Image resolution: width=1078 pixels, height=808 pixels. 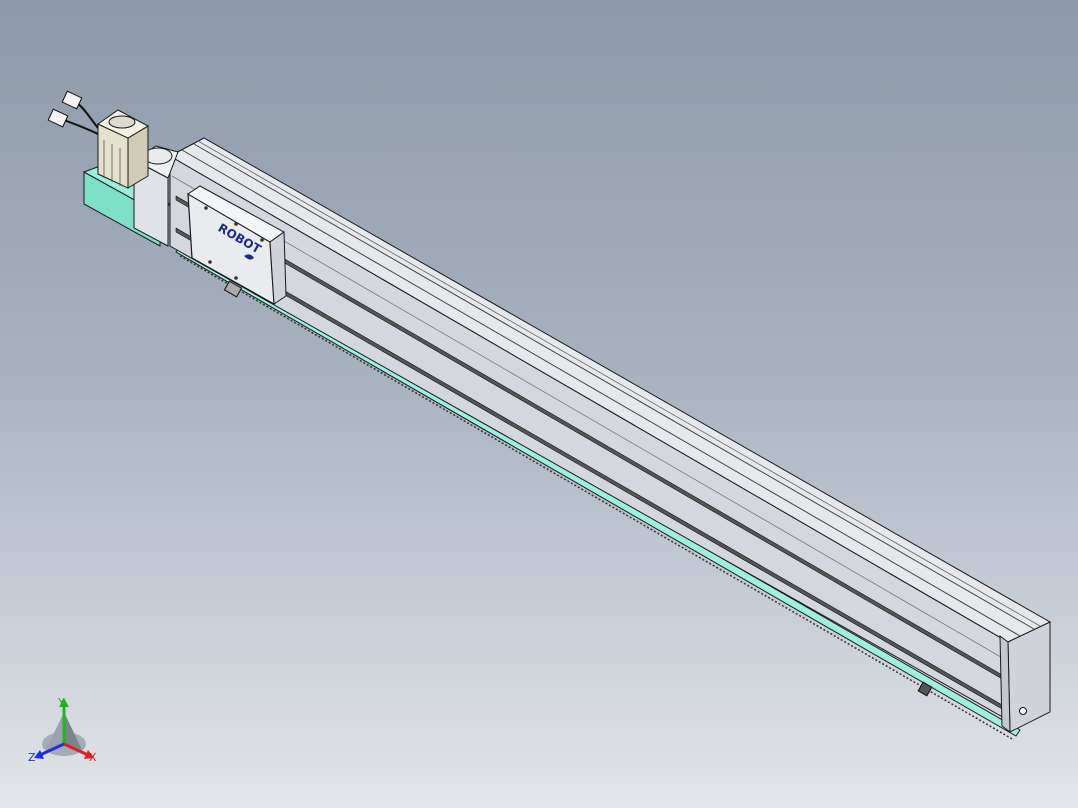 I want to click on end-cap-side, so click(x=1005, y=684).